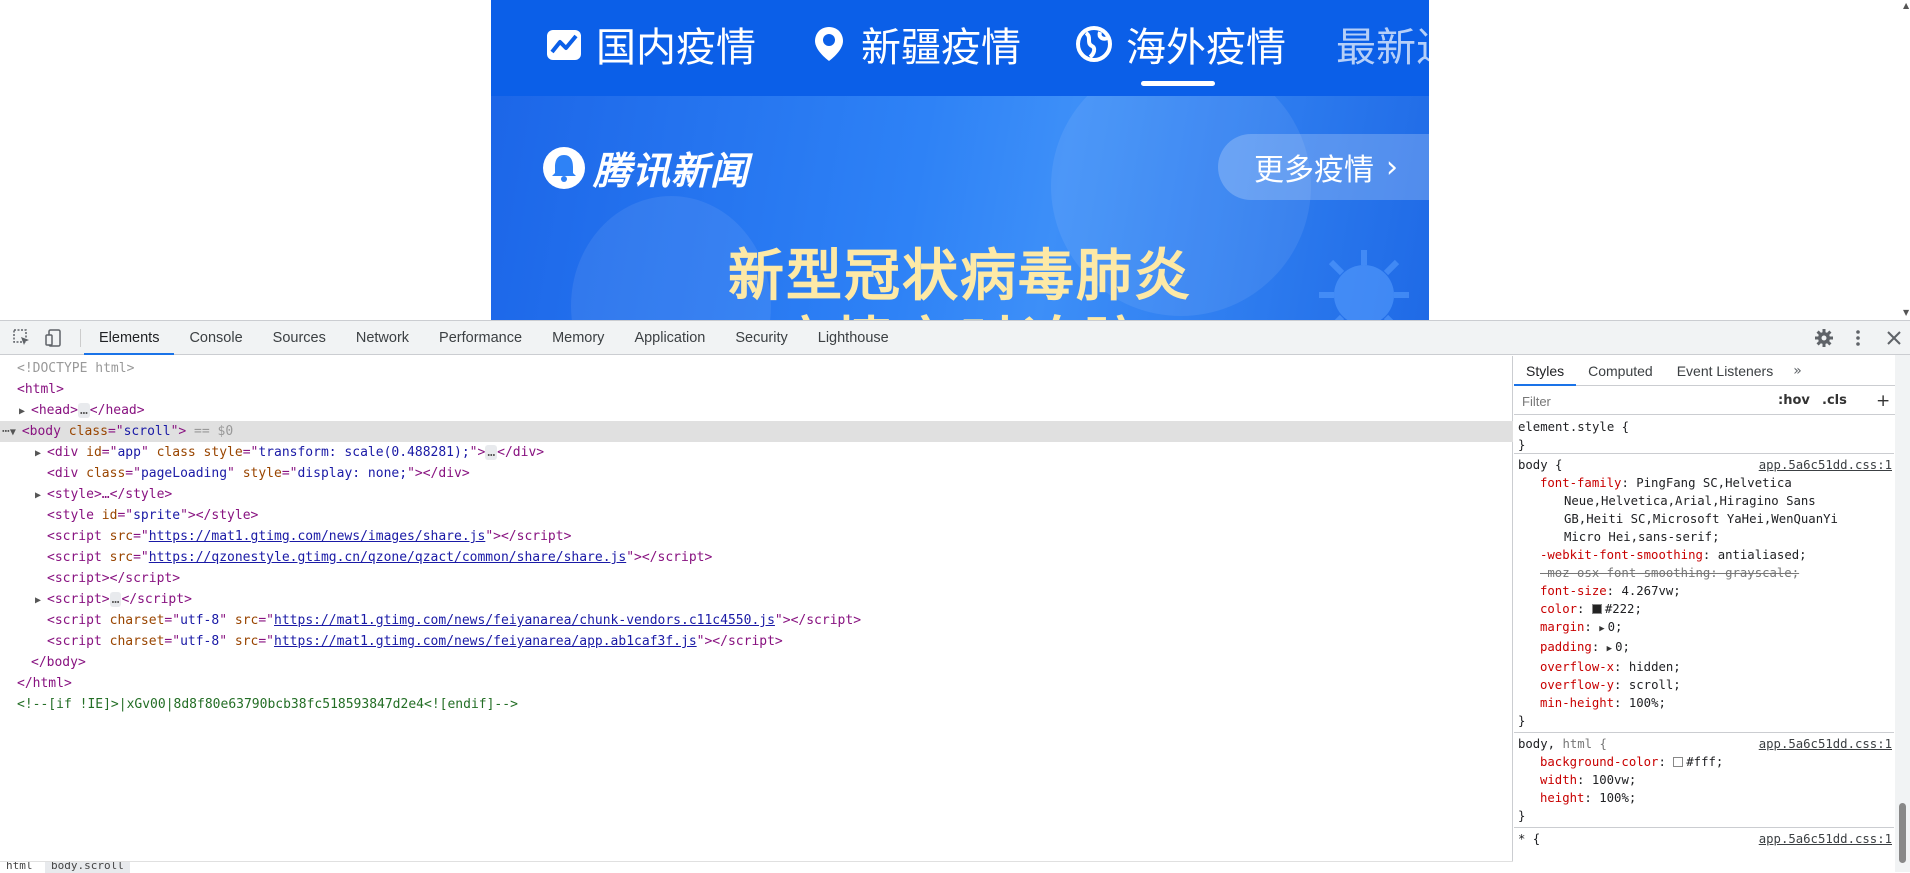 This screenshot has height=873, width=1910. What do you see at coordinates (756, 578) in the screenshot?
I see `dom-node-script-empty: <script></script>` at bounding box center [756, 578].